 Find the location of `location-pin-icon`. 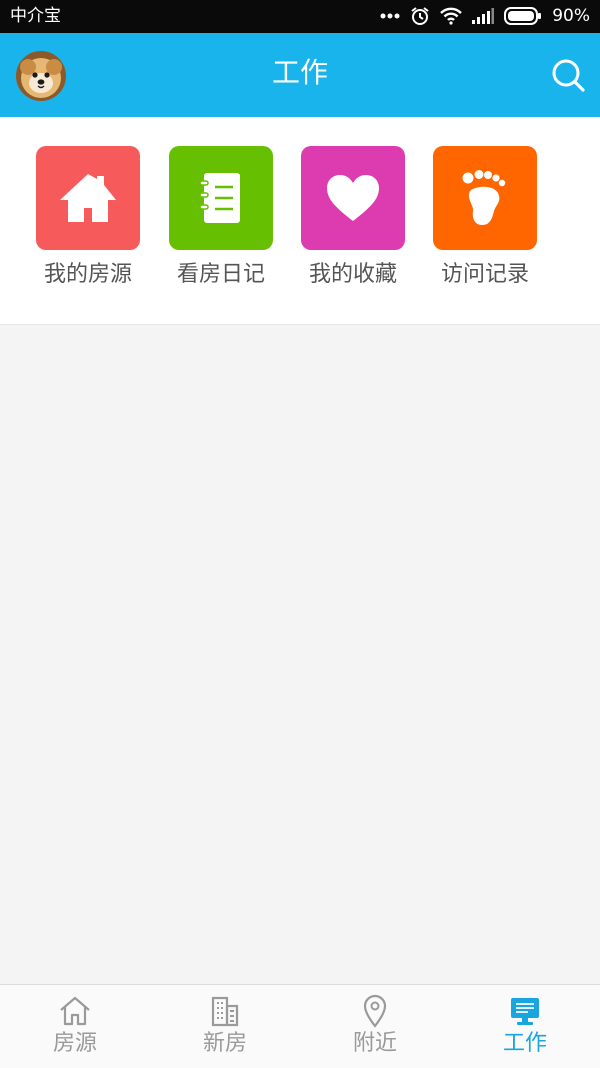

location-pin-icon is located at coordinates (375, 1011).